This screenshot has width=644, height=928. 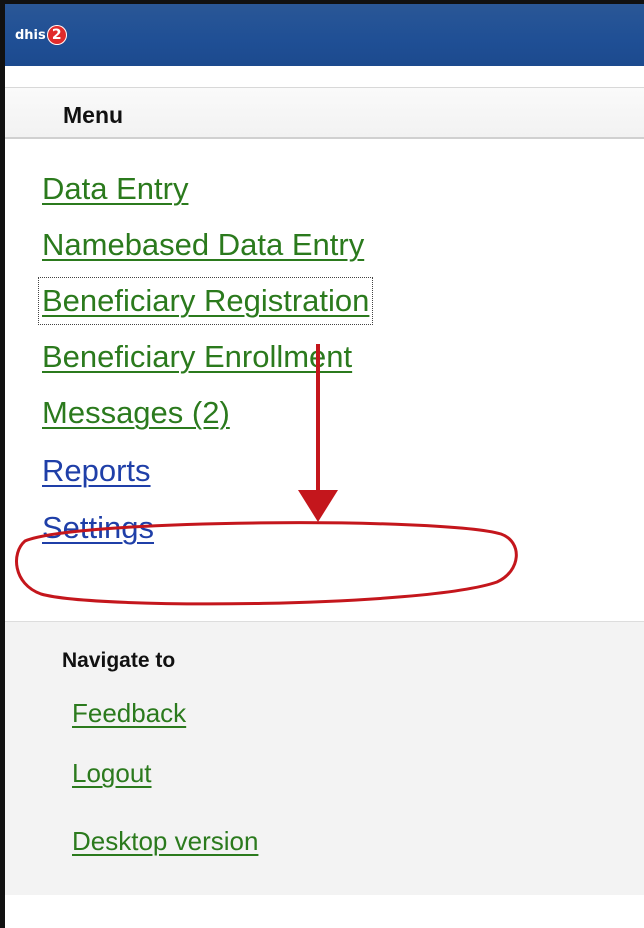 I want to click on menu-item-reports: Reports, so click(x=96, y=471).